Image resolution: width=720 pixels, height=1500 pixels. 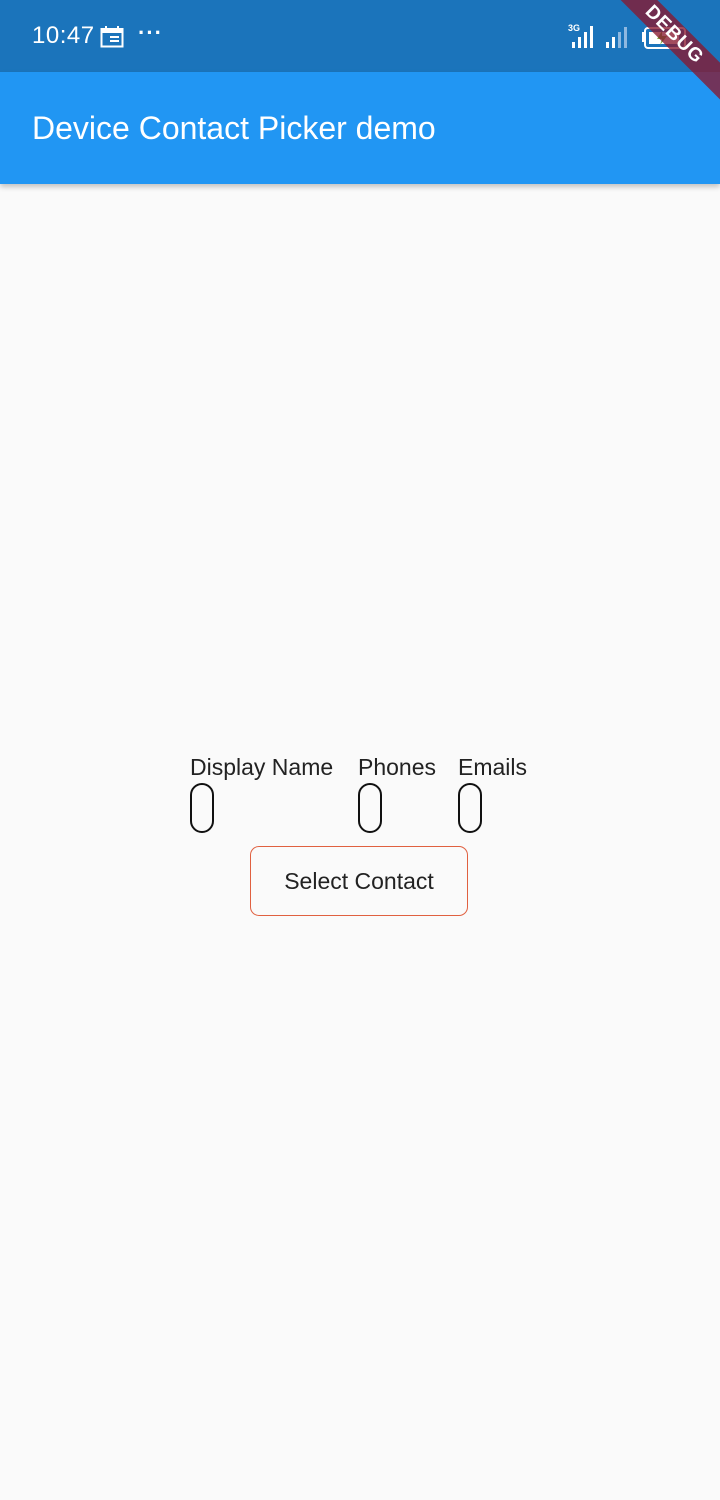 What do you see at coordinates (574, 28) in the screenshot?
I see `svg-text: 3G` at bounding box center [574, 28].